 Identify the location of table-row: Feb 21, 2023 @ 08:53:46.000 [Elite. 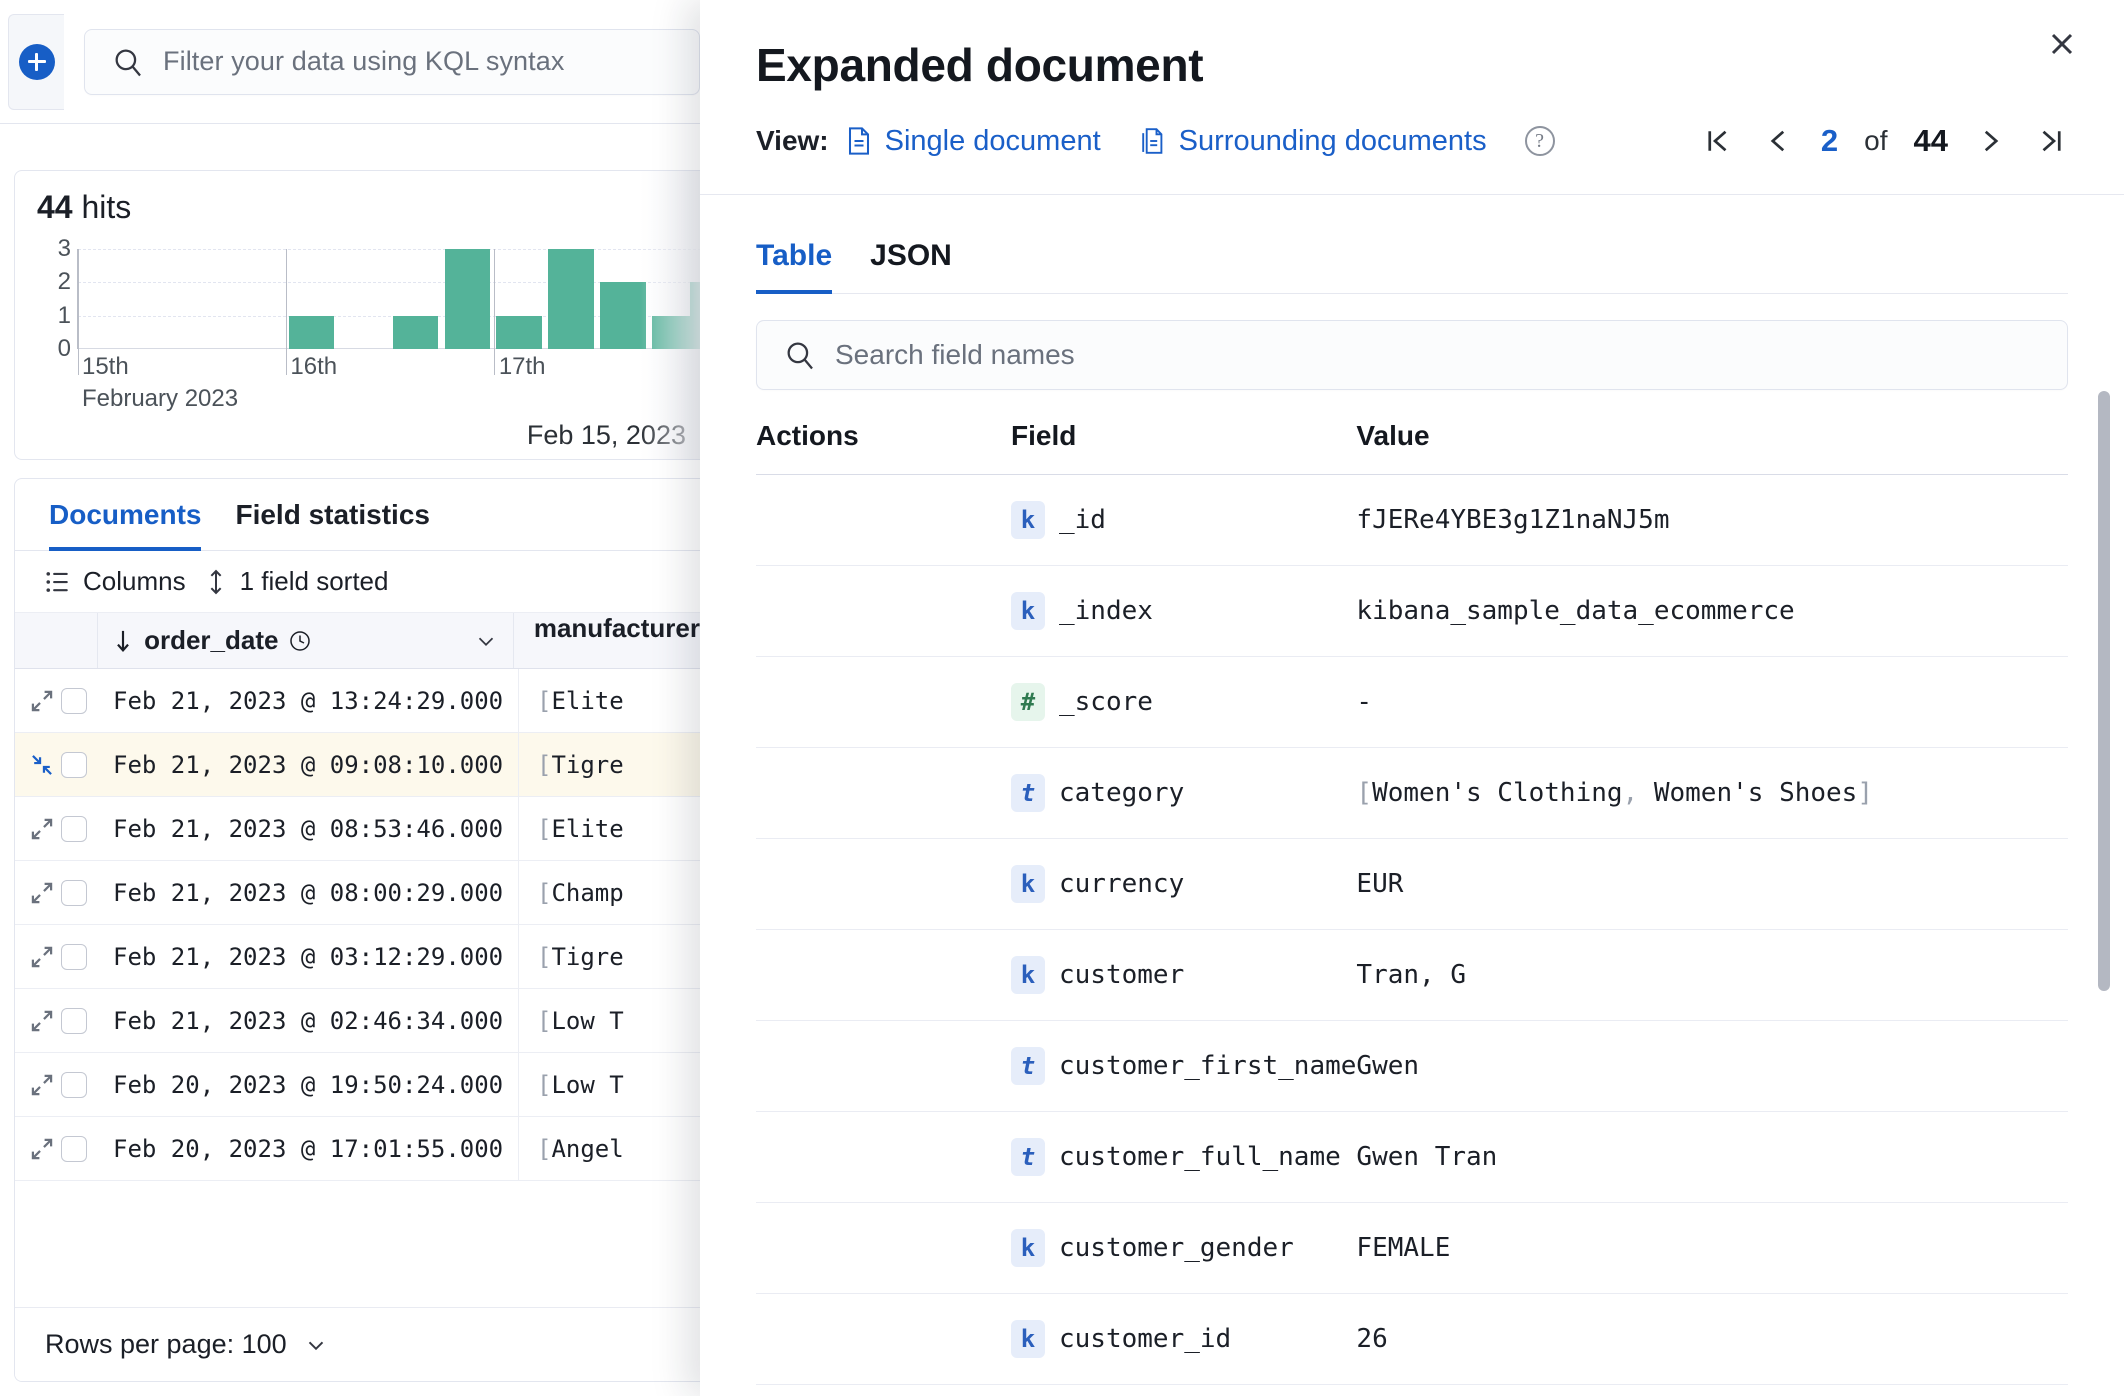
(357, 829).